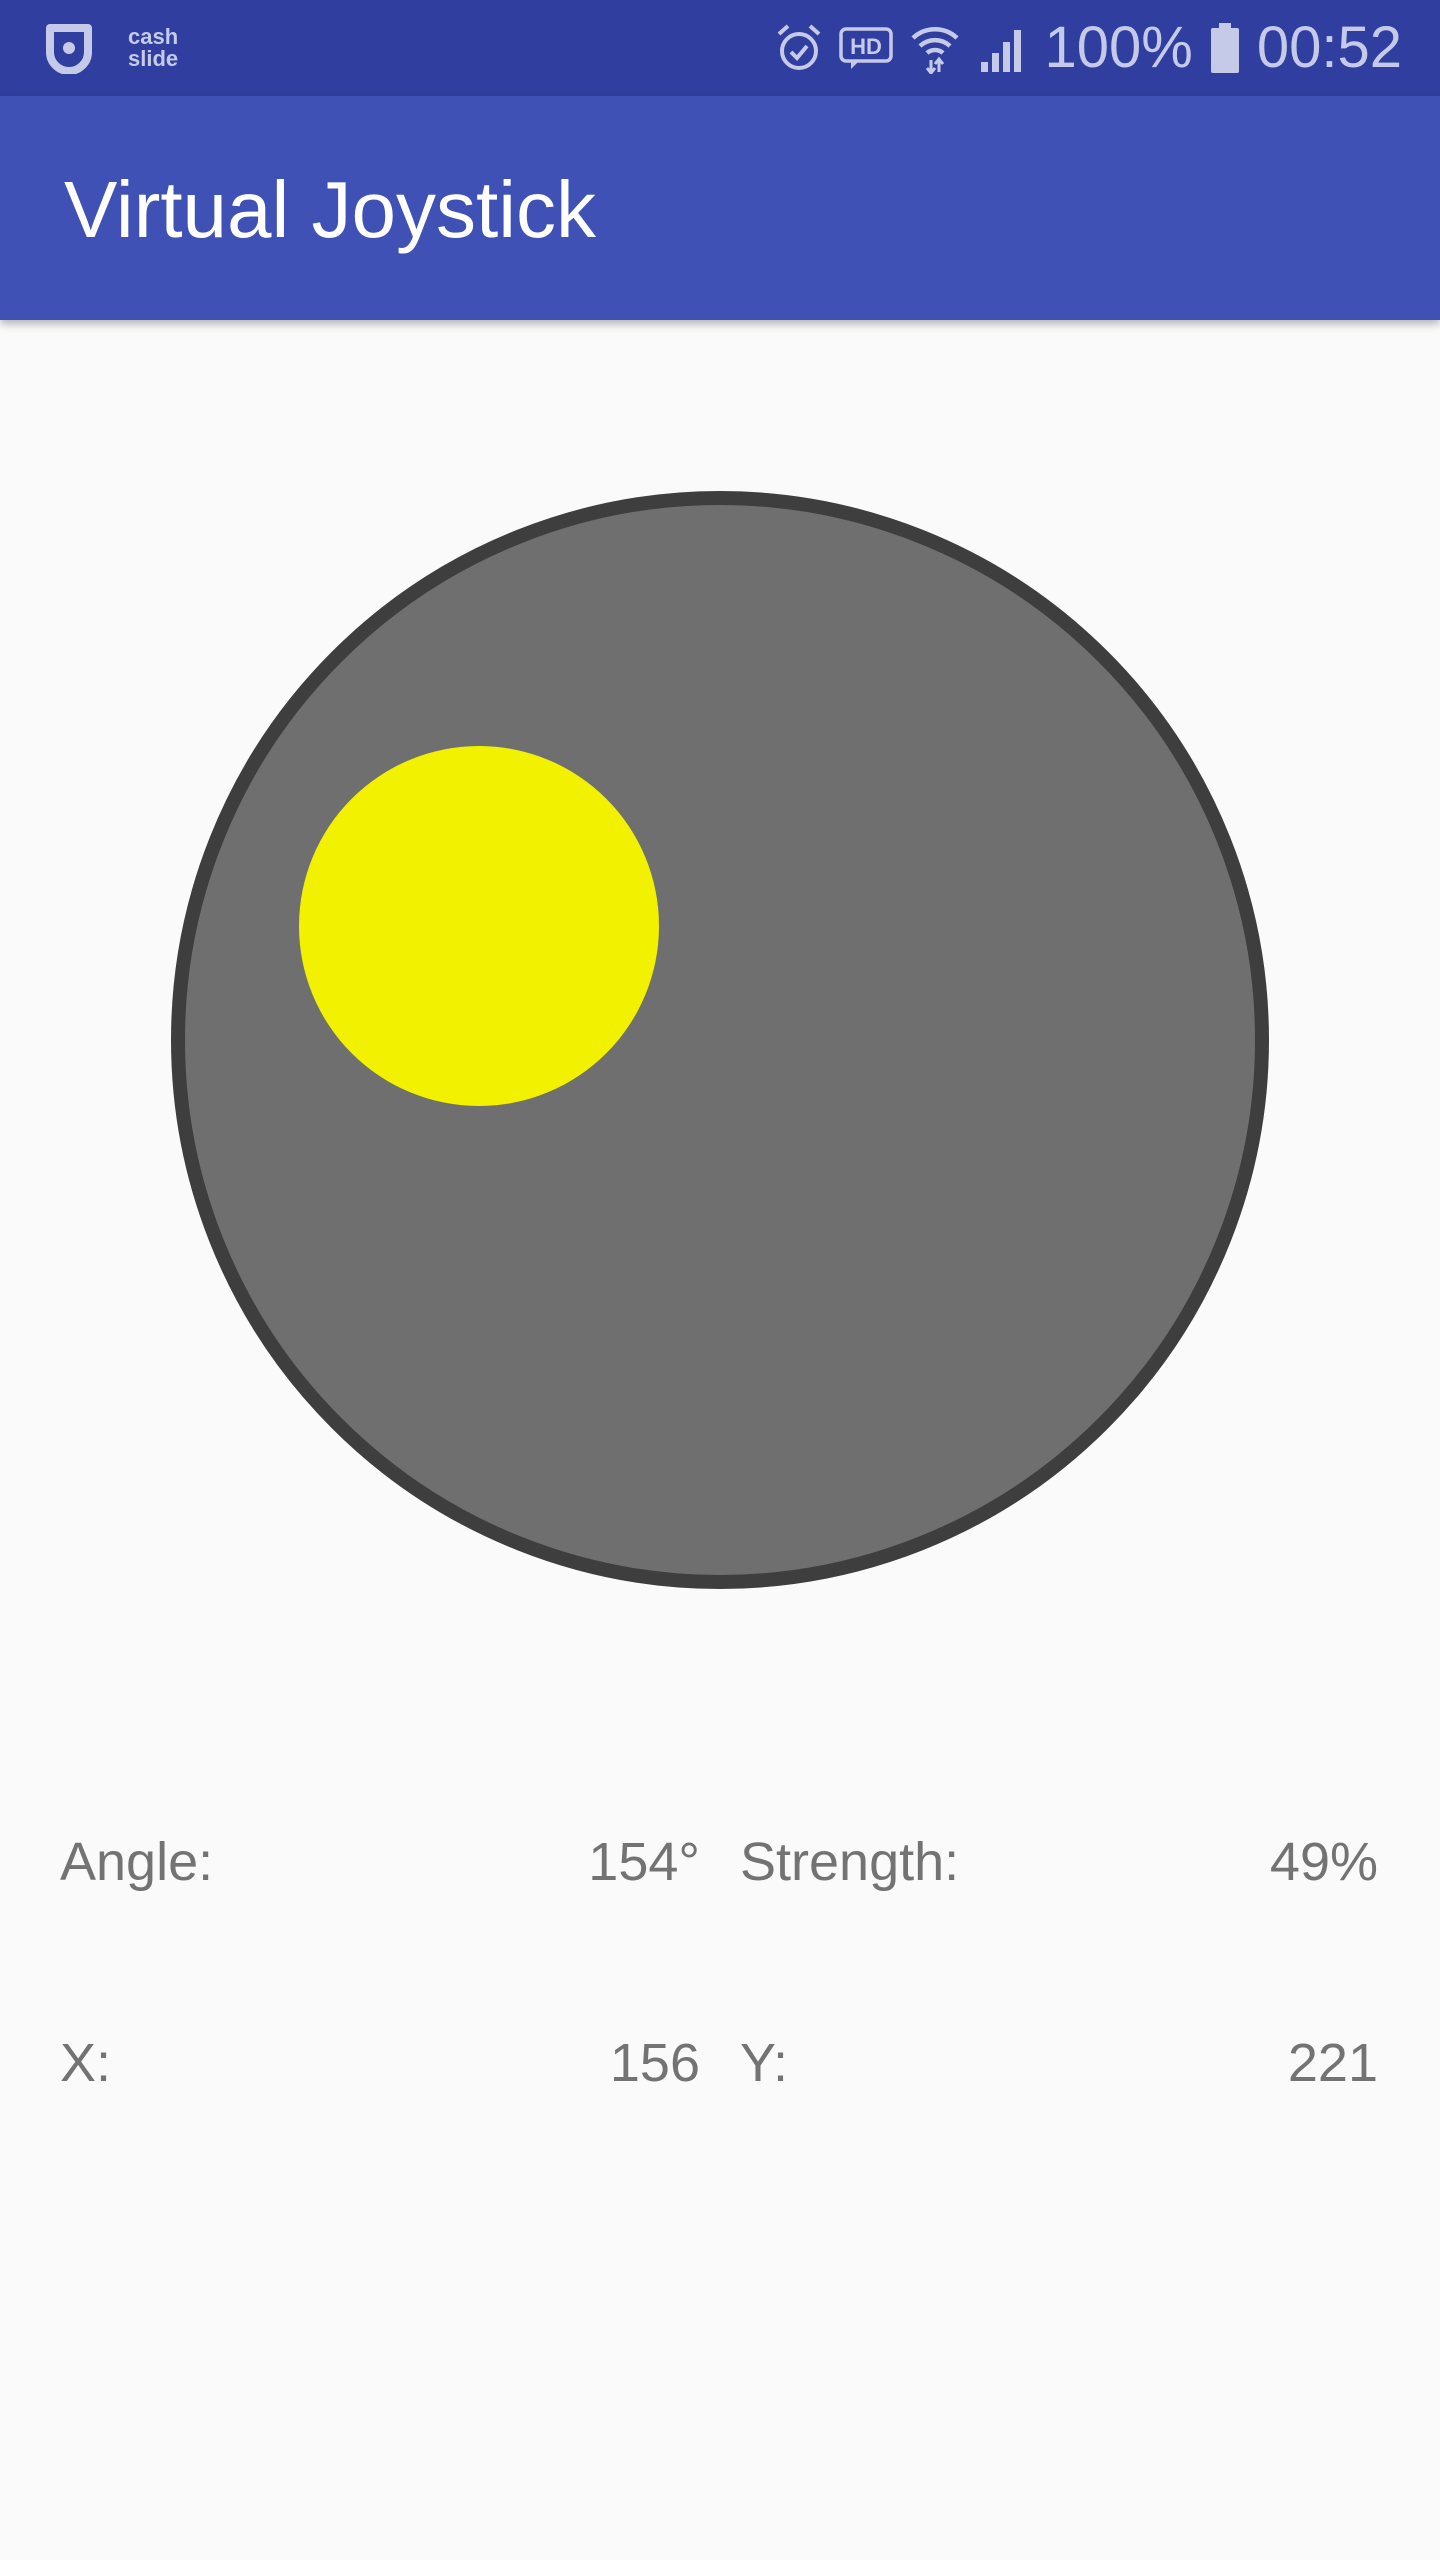  I want to click on cashslide-icon, so click(69, 49).